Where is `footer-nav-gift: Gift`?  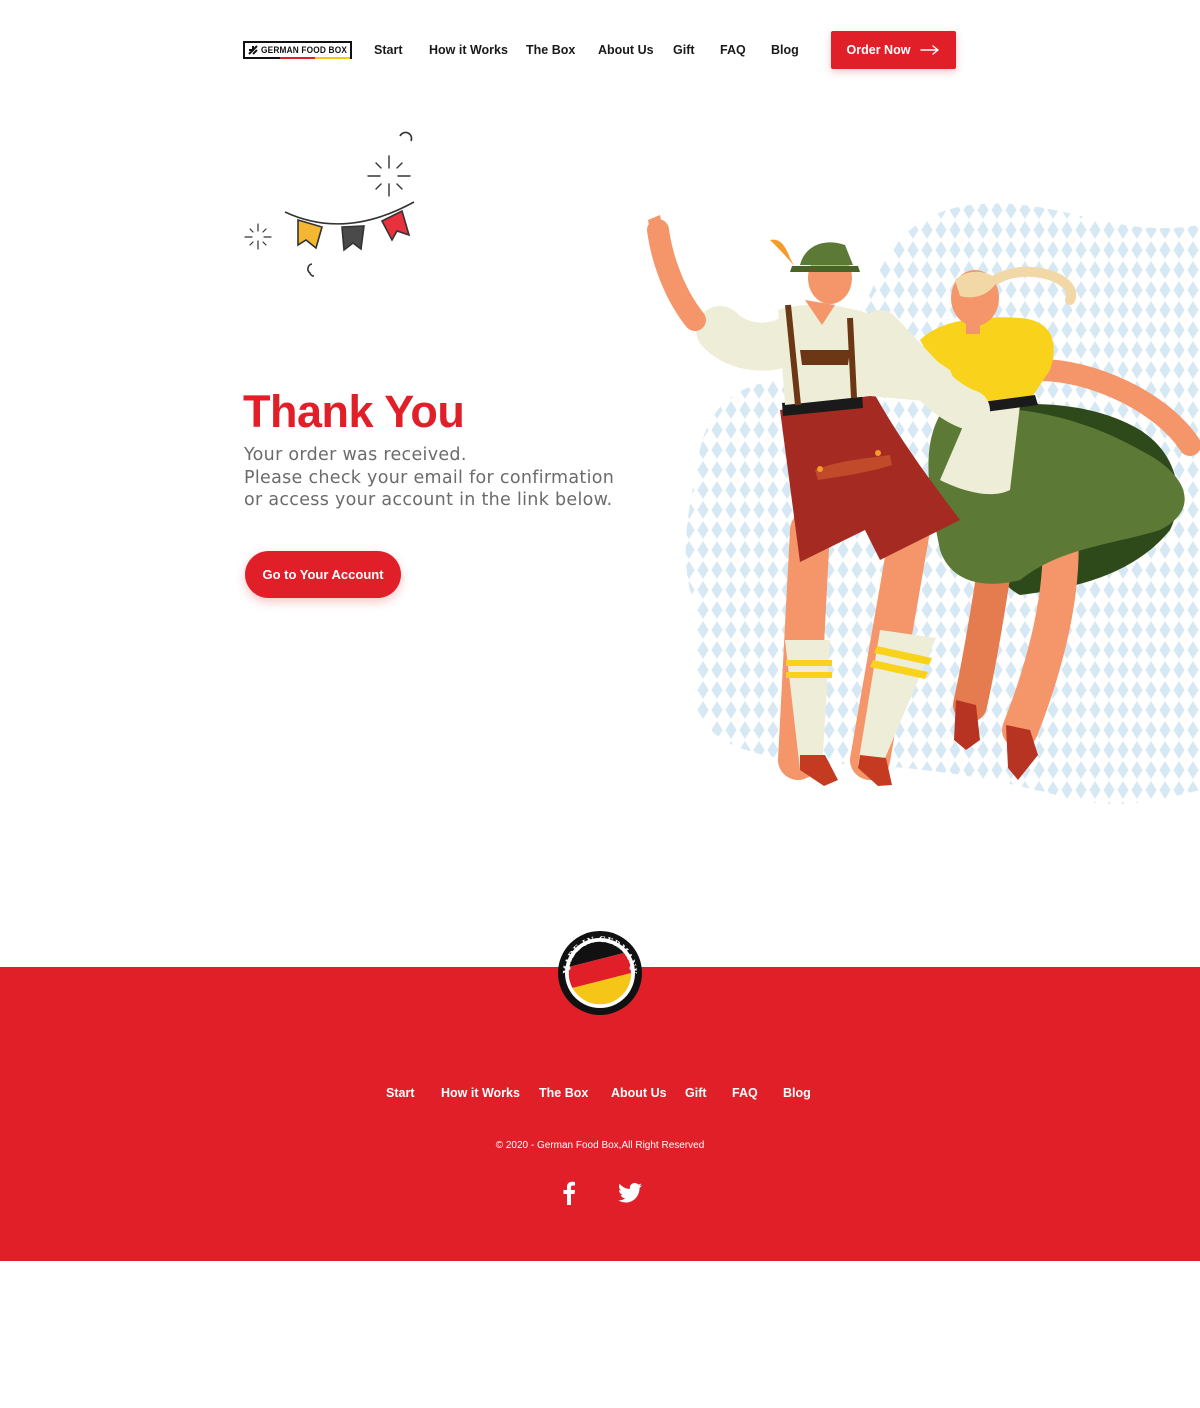 footer-nav-gift: Gift is located at coordinates (696, 1093).